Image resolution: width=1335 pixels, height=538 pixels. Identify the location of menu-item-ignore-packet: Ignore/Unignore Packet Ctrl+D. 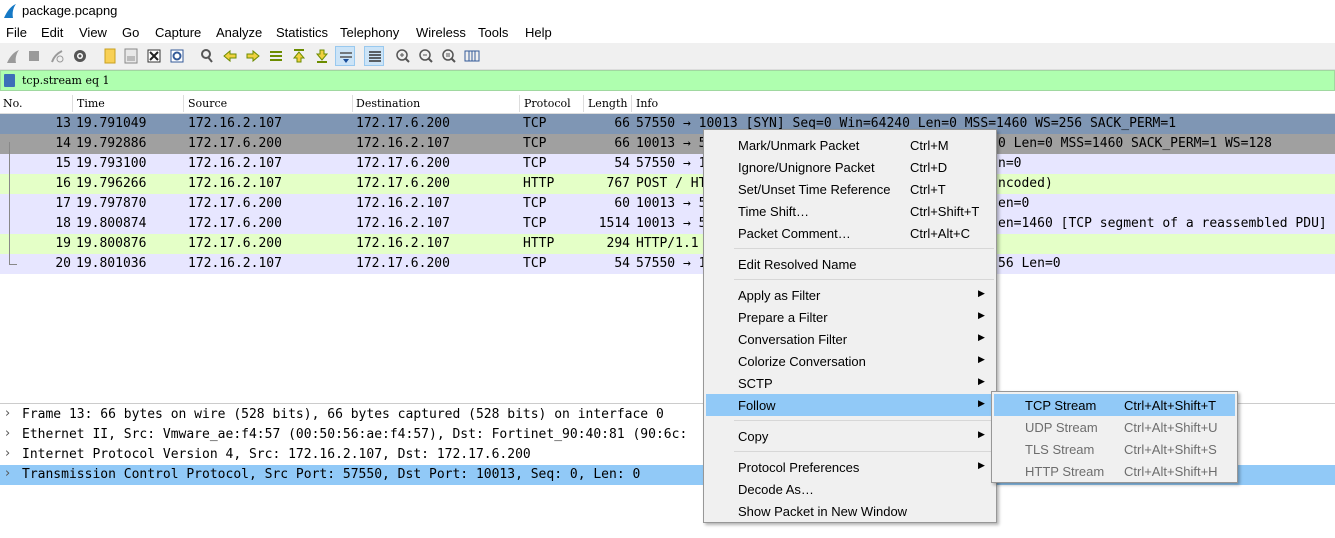
(850, 167).